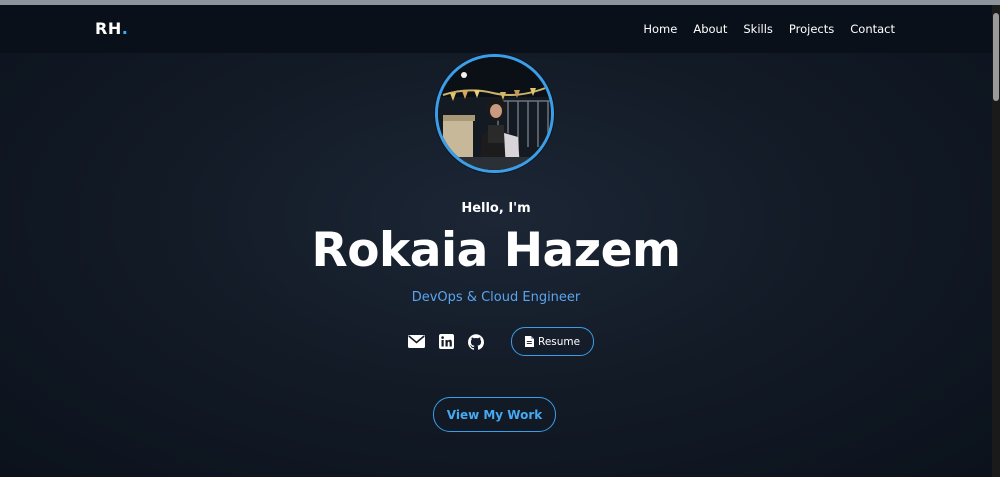 The height and width of the screenshot is (477, 1000). Describe the element at coordinates (496, 250) in the screenshot. I see `hero-name: Rokaia Hazem` at that location.